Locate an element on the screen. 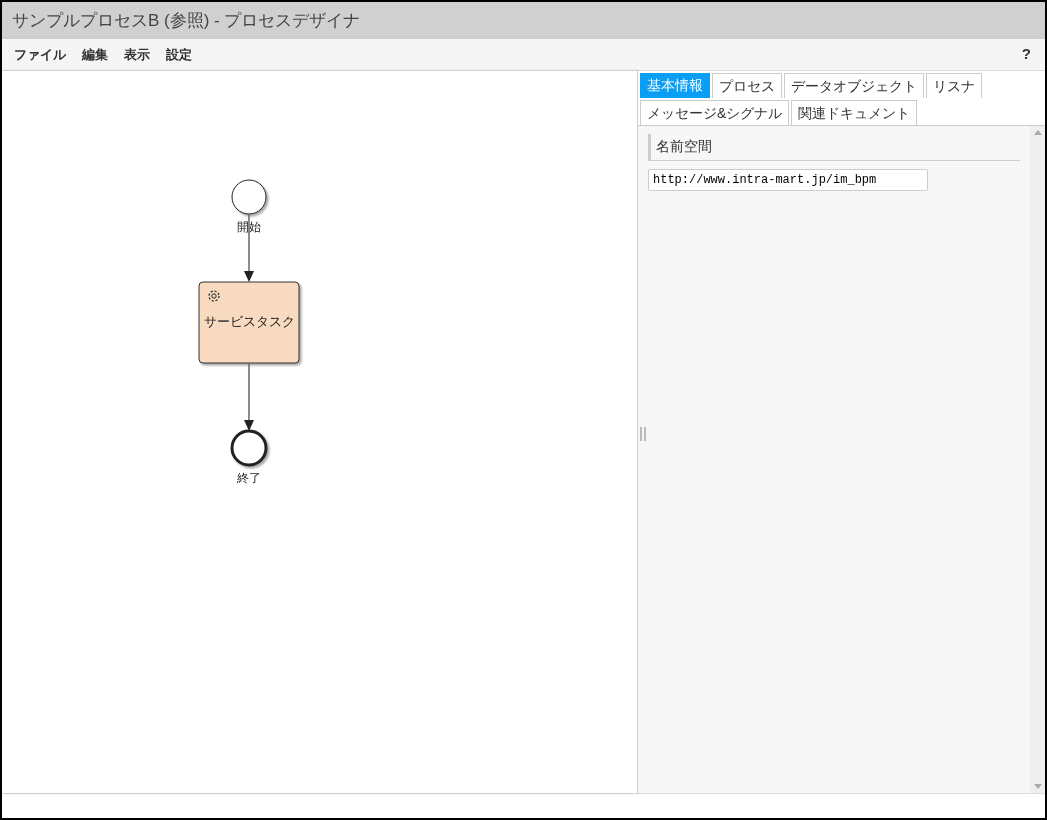  window-title: サンプルプロセスB (参照) - プロセスデザイナ is located at coordinates (186, 20).